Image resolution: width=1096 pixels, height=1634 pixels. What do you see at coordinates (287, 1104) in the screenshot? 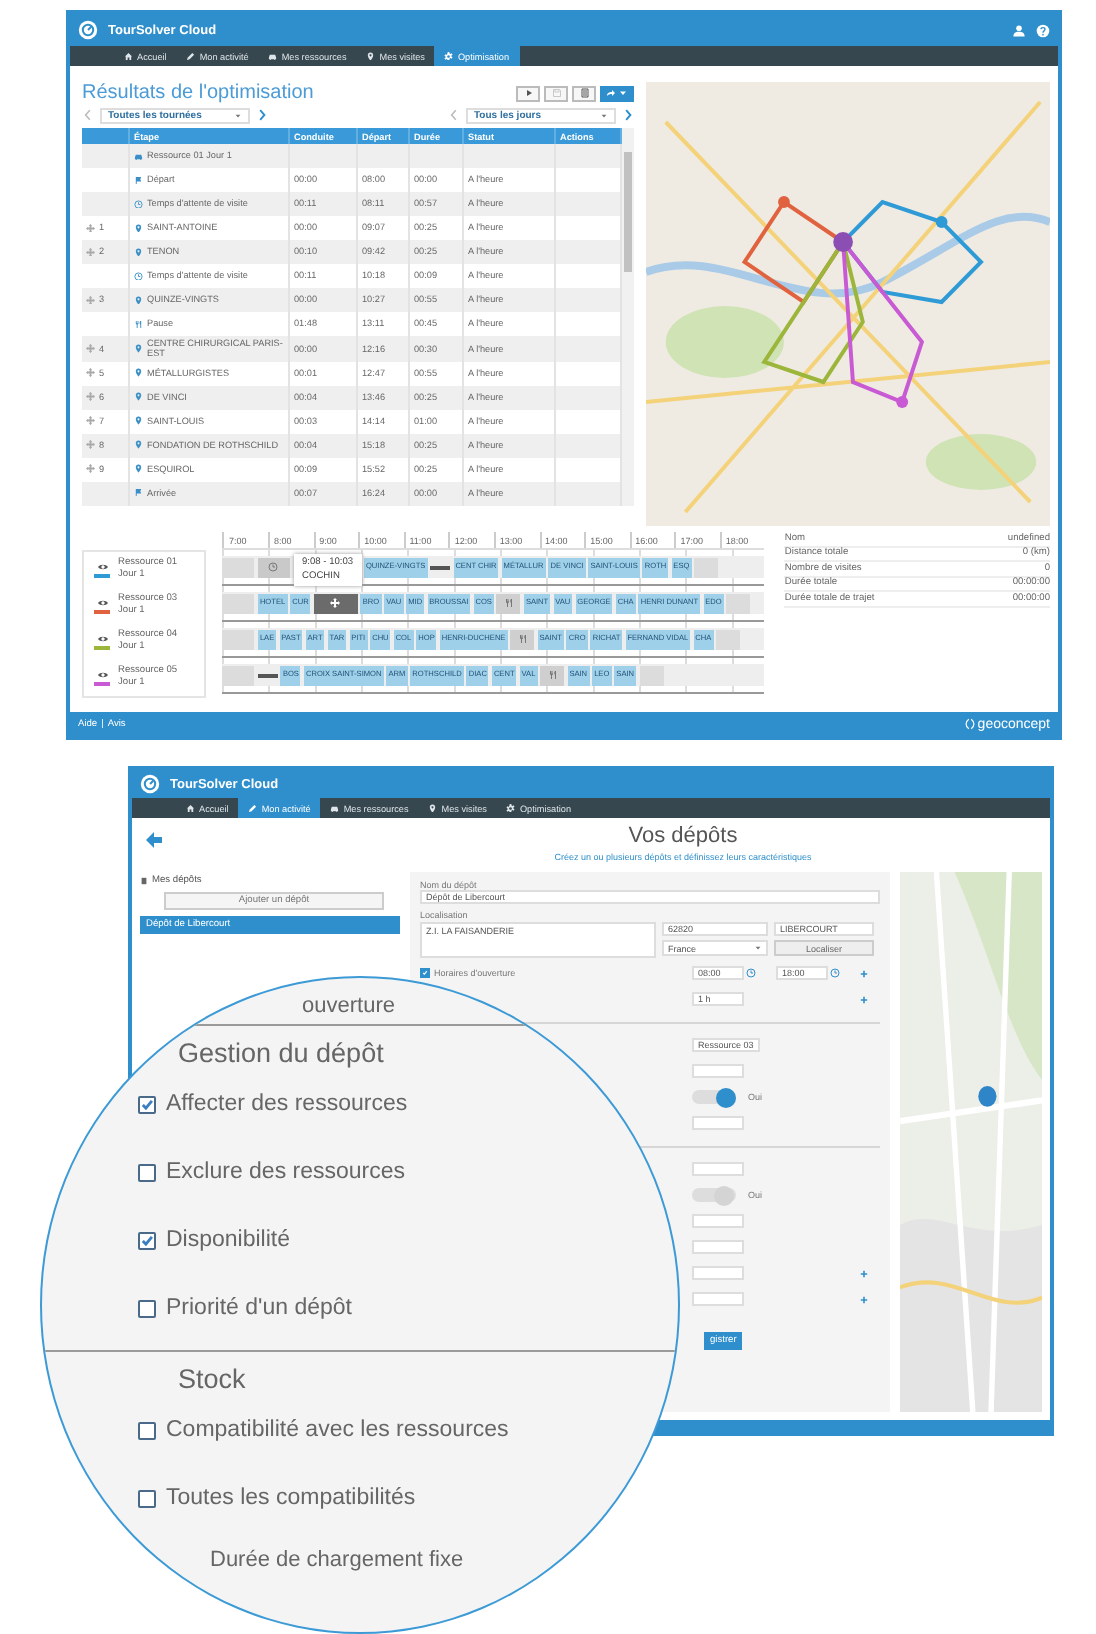
I see `checkbox-label: Affecter des ressources` at bounding box center [287, 1104].